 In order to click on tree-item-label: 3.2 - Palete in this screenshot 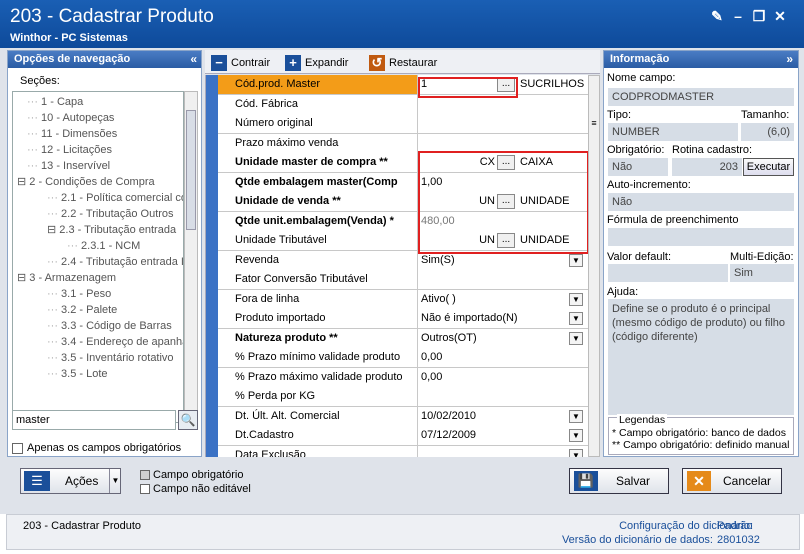, I will do `click(89, 310)`.